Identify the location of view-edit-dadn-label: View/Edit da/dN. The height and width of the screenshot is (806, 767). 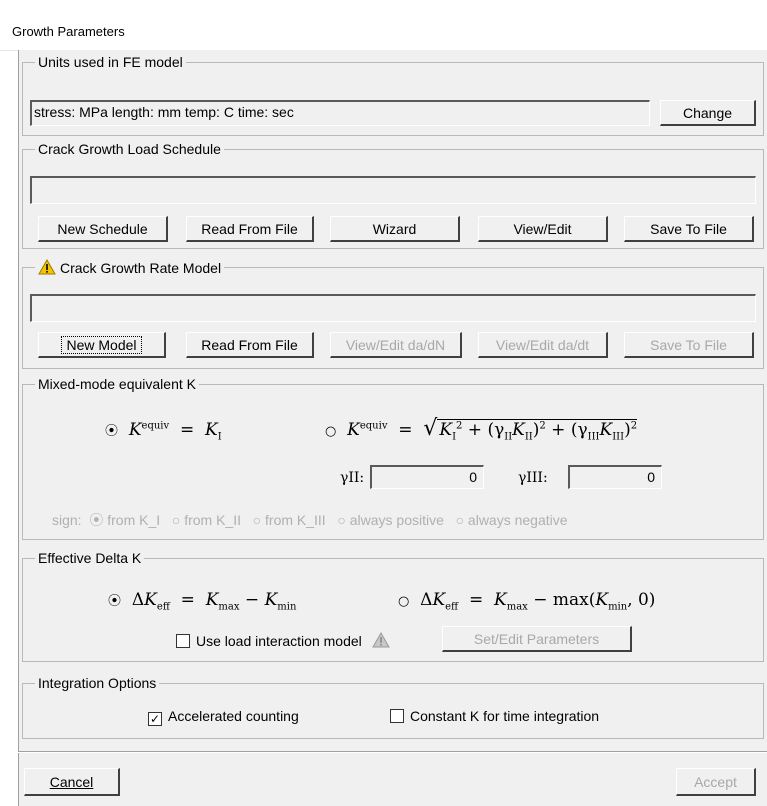
(395, 344).